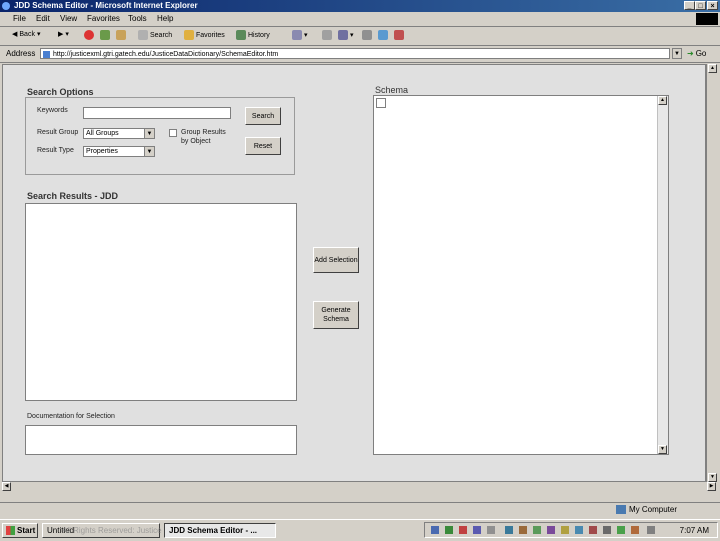 This screenshot has width=720, height=541. I want to click on menu-help: Help, so click(165, 18).